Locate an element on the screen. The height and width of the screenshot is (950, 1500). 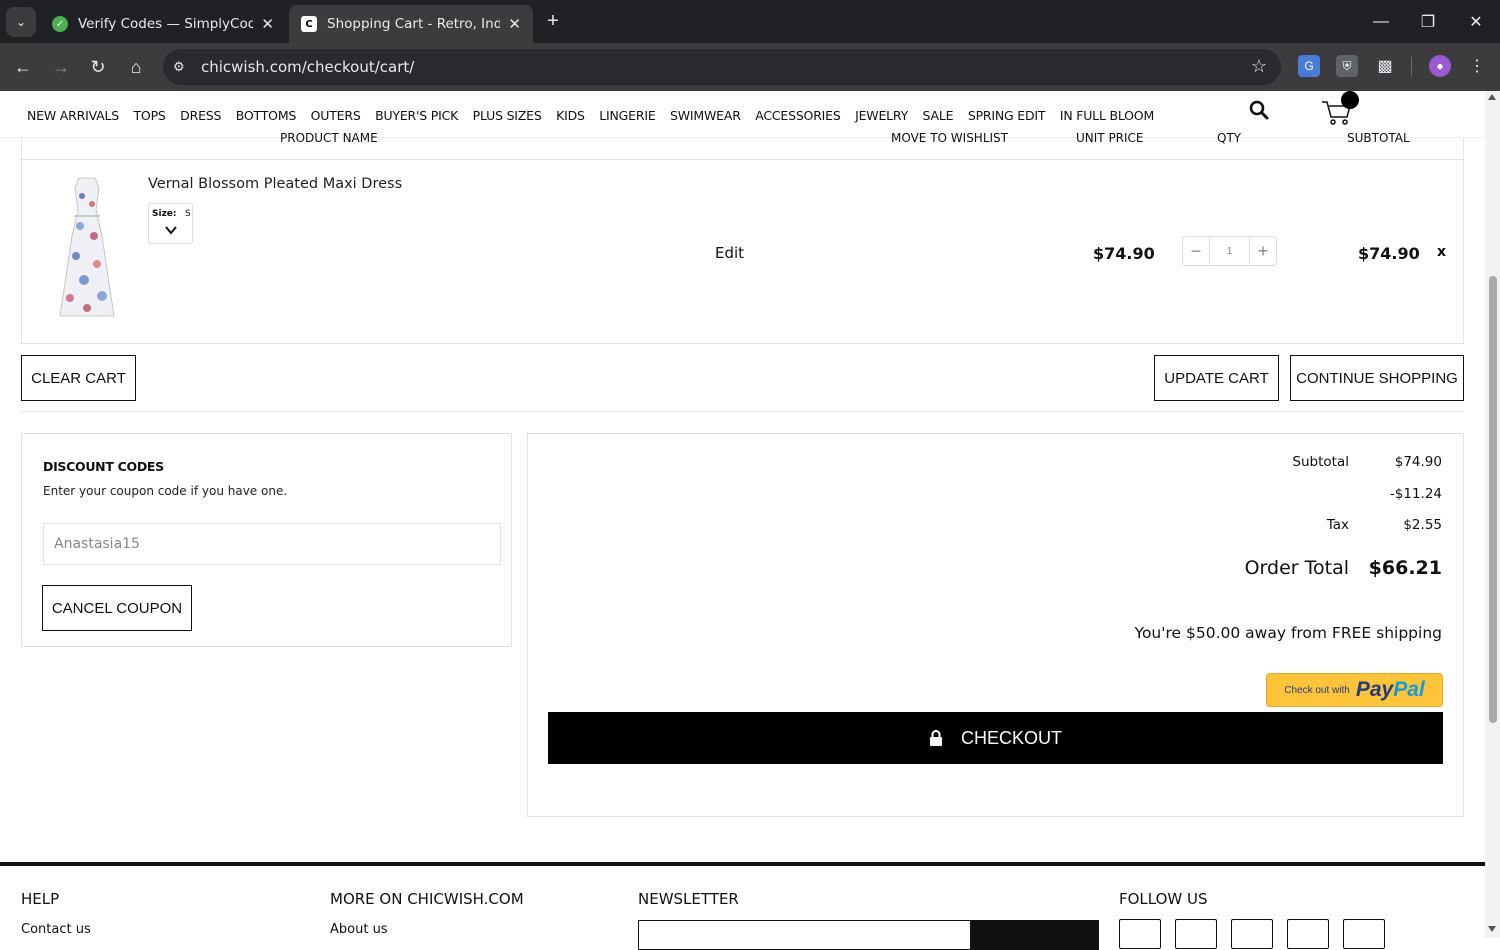
cancel-coupon-button: CANCEL COUPON is located at coordinates (117, 608).